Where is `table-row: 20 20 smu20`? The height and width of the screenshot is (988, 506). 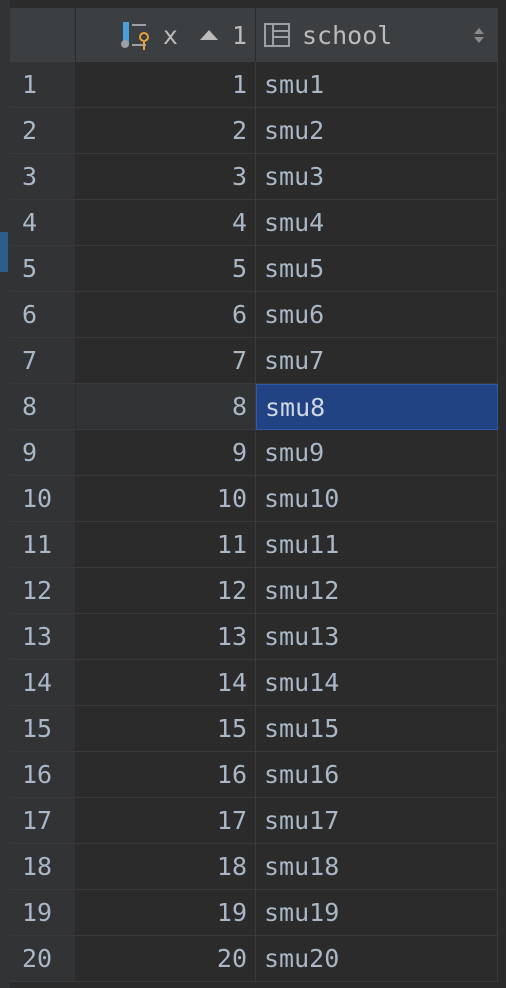 table-row: 20 20 smu20 is located at coordinates (254, 959).